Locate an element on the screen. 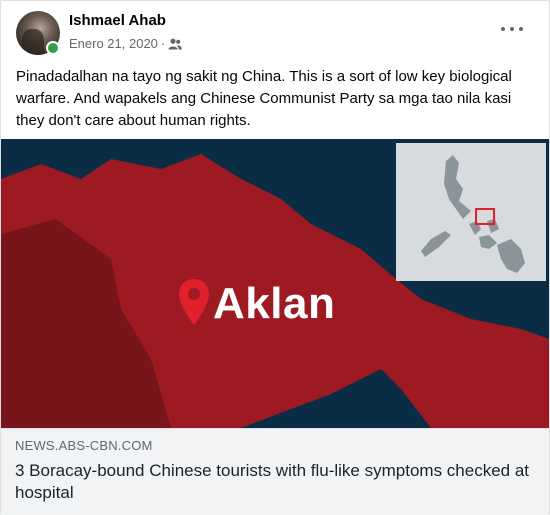 The height and width of the screenshot is (515, 550). post-meta: Enero 21, 2020 · is located at coordinates (126, 43).